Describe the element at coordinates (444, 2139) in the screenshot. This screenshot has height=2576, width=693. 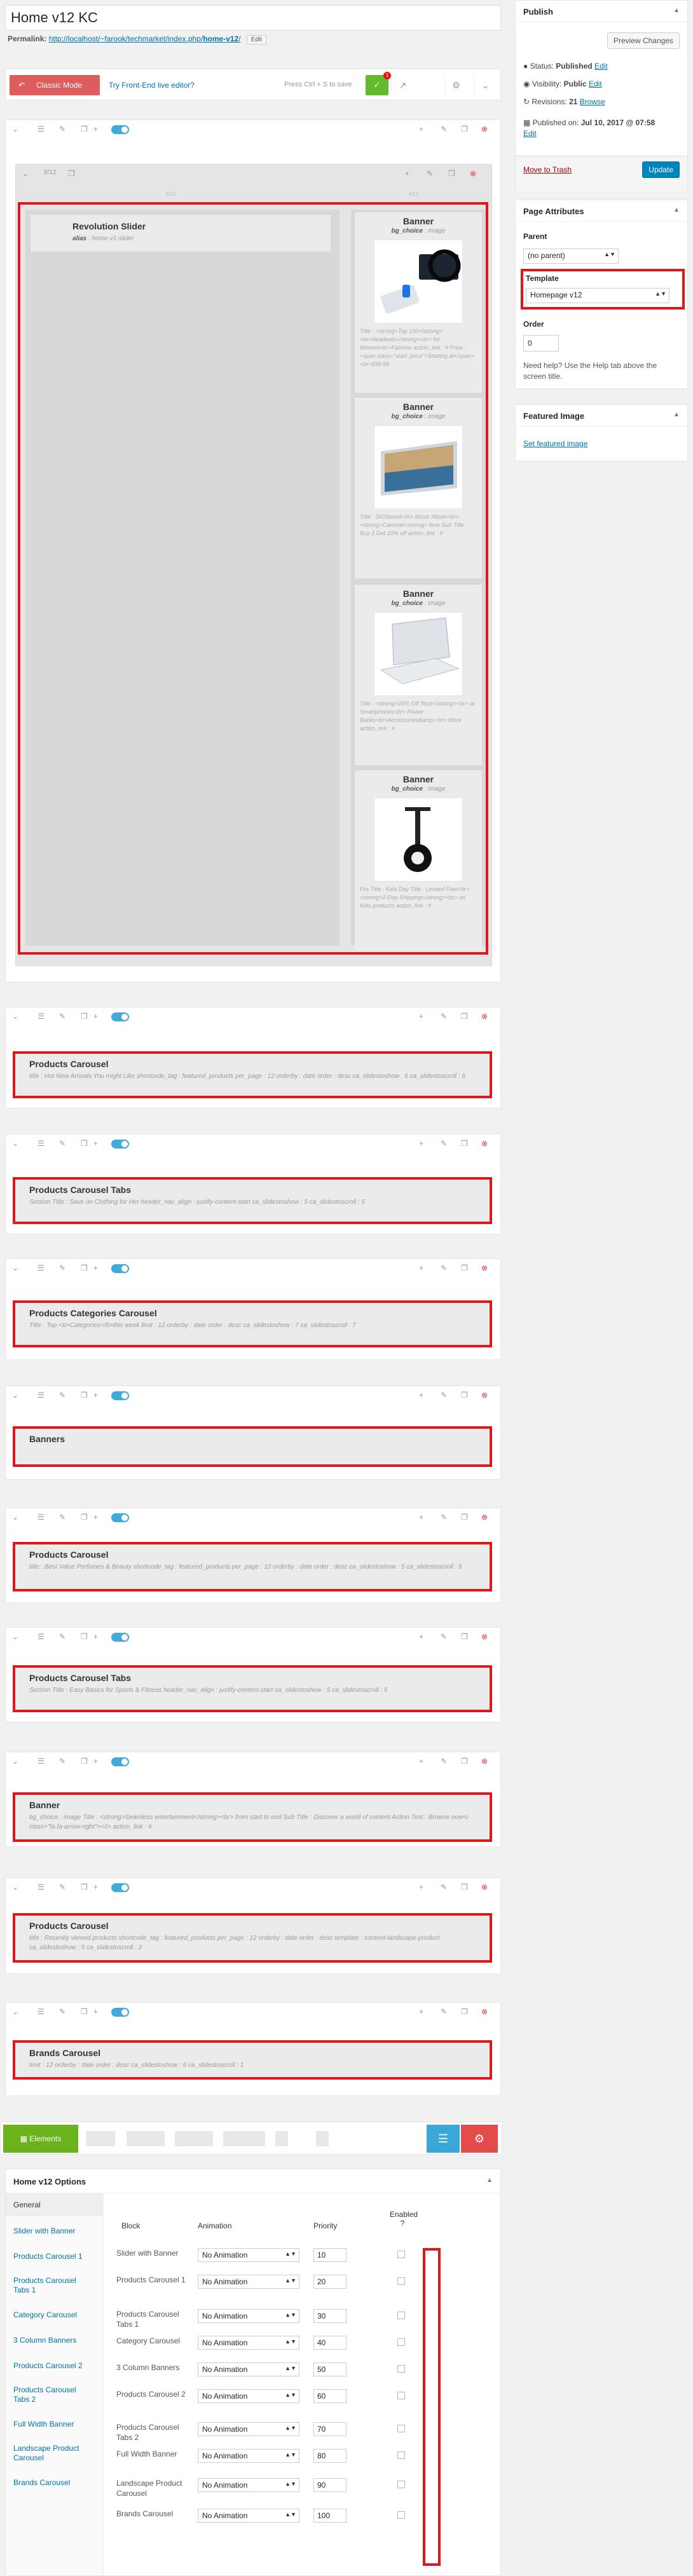
I see `layers-icon: ☰` at that location.